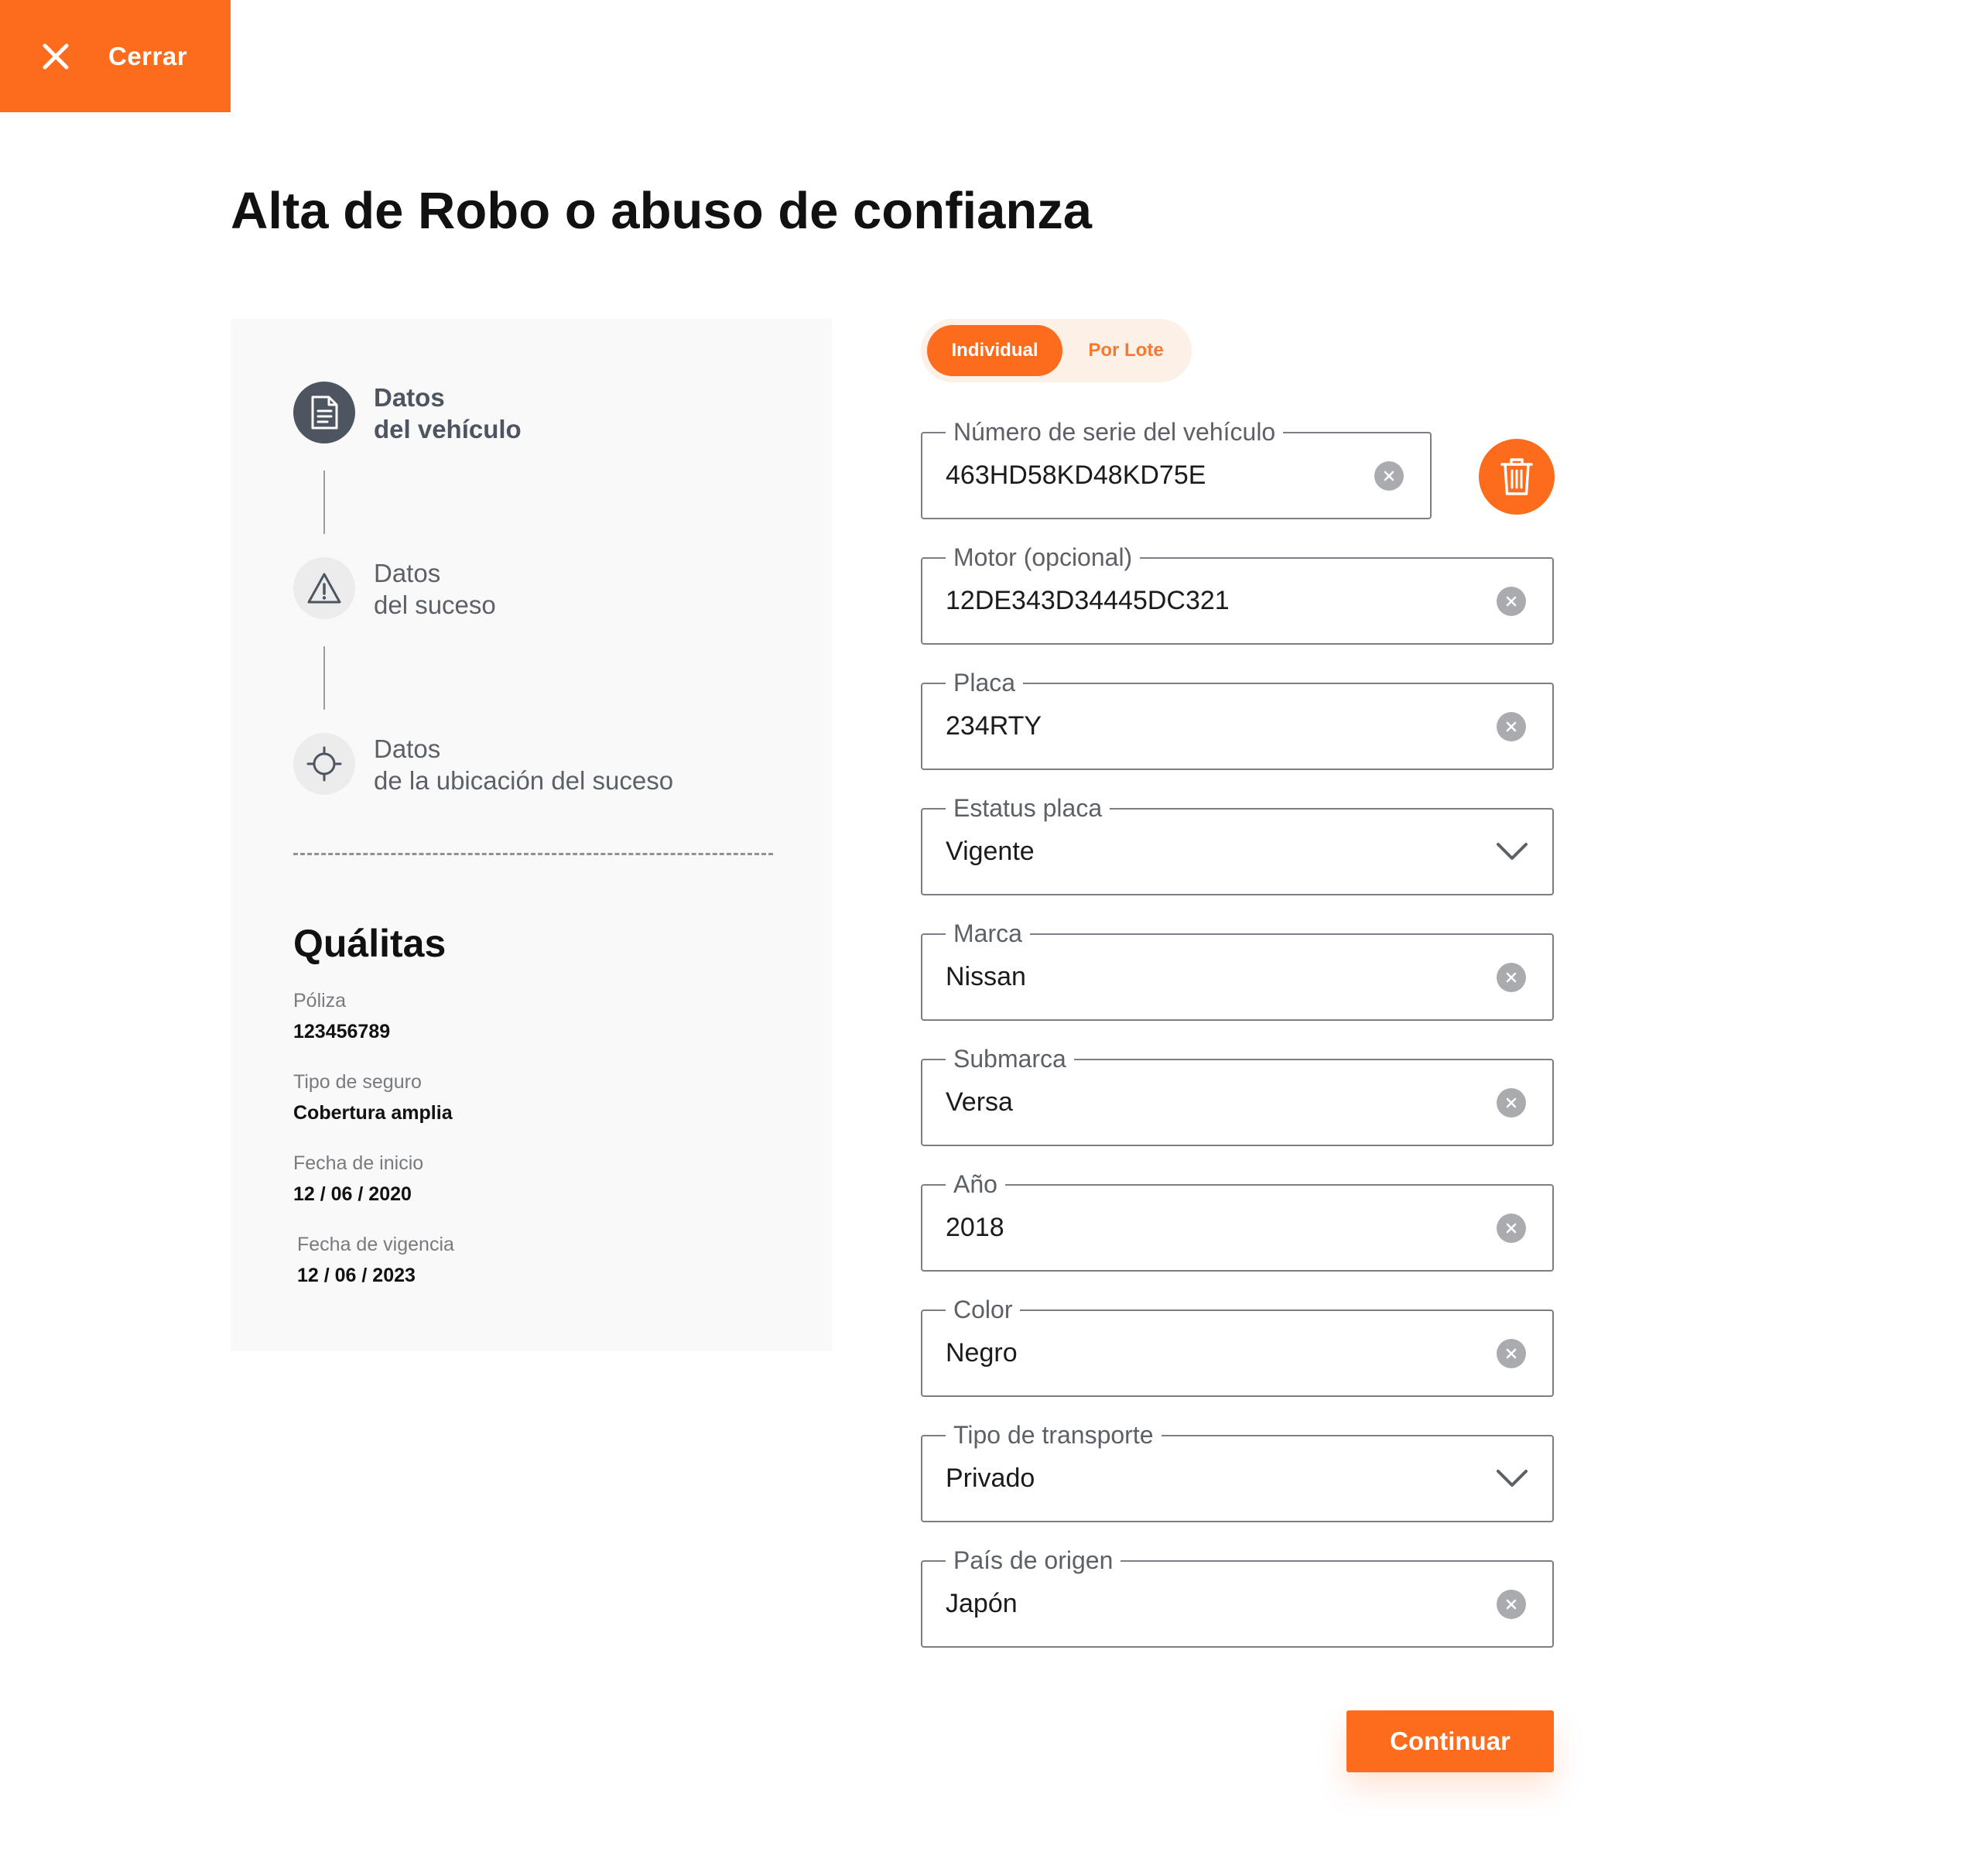 The image size is (1981, 1876). What do you see at coordinates (1237, 1470) in the screenshot?
I see `tipo-transporte-select: Tipo de transporte Privado` at bounding box center [1237, 1470].